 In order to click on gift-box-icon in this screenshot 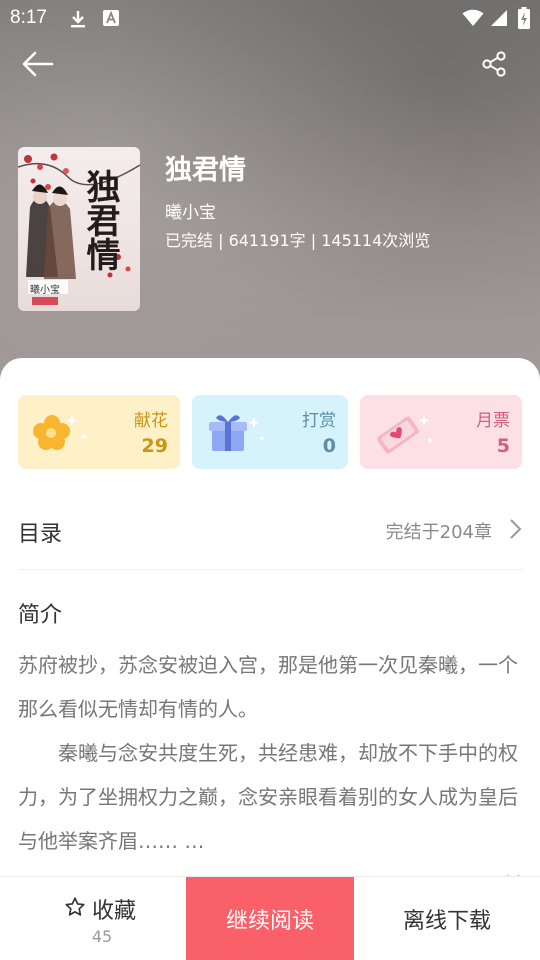, I will do `click(238, 435)`.